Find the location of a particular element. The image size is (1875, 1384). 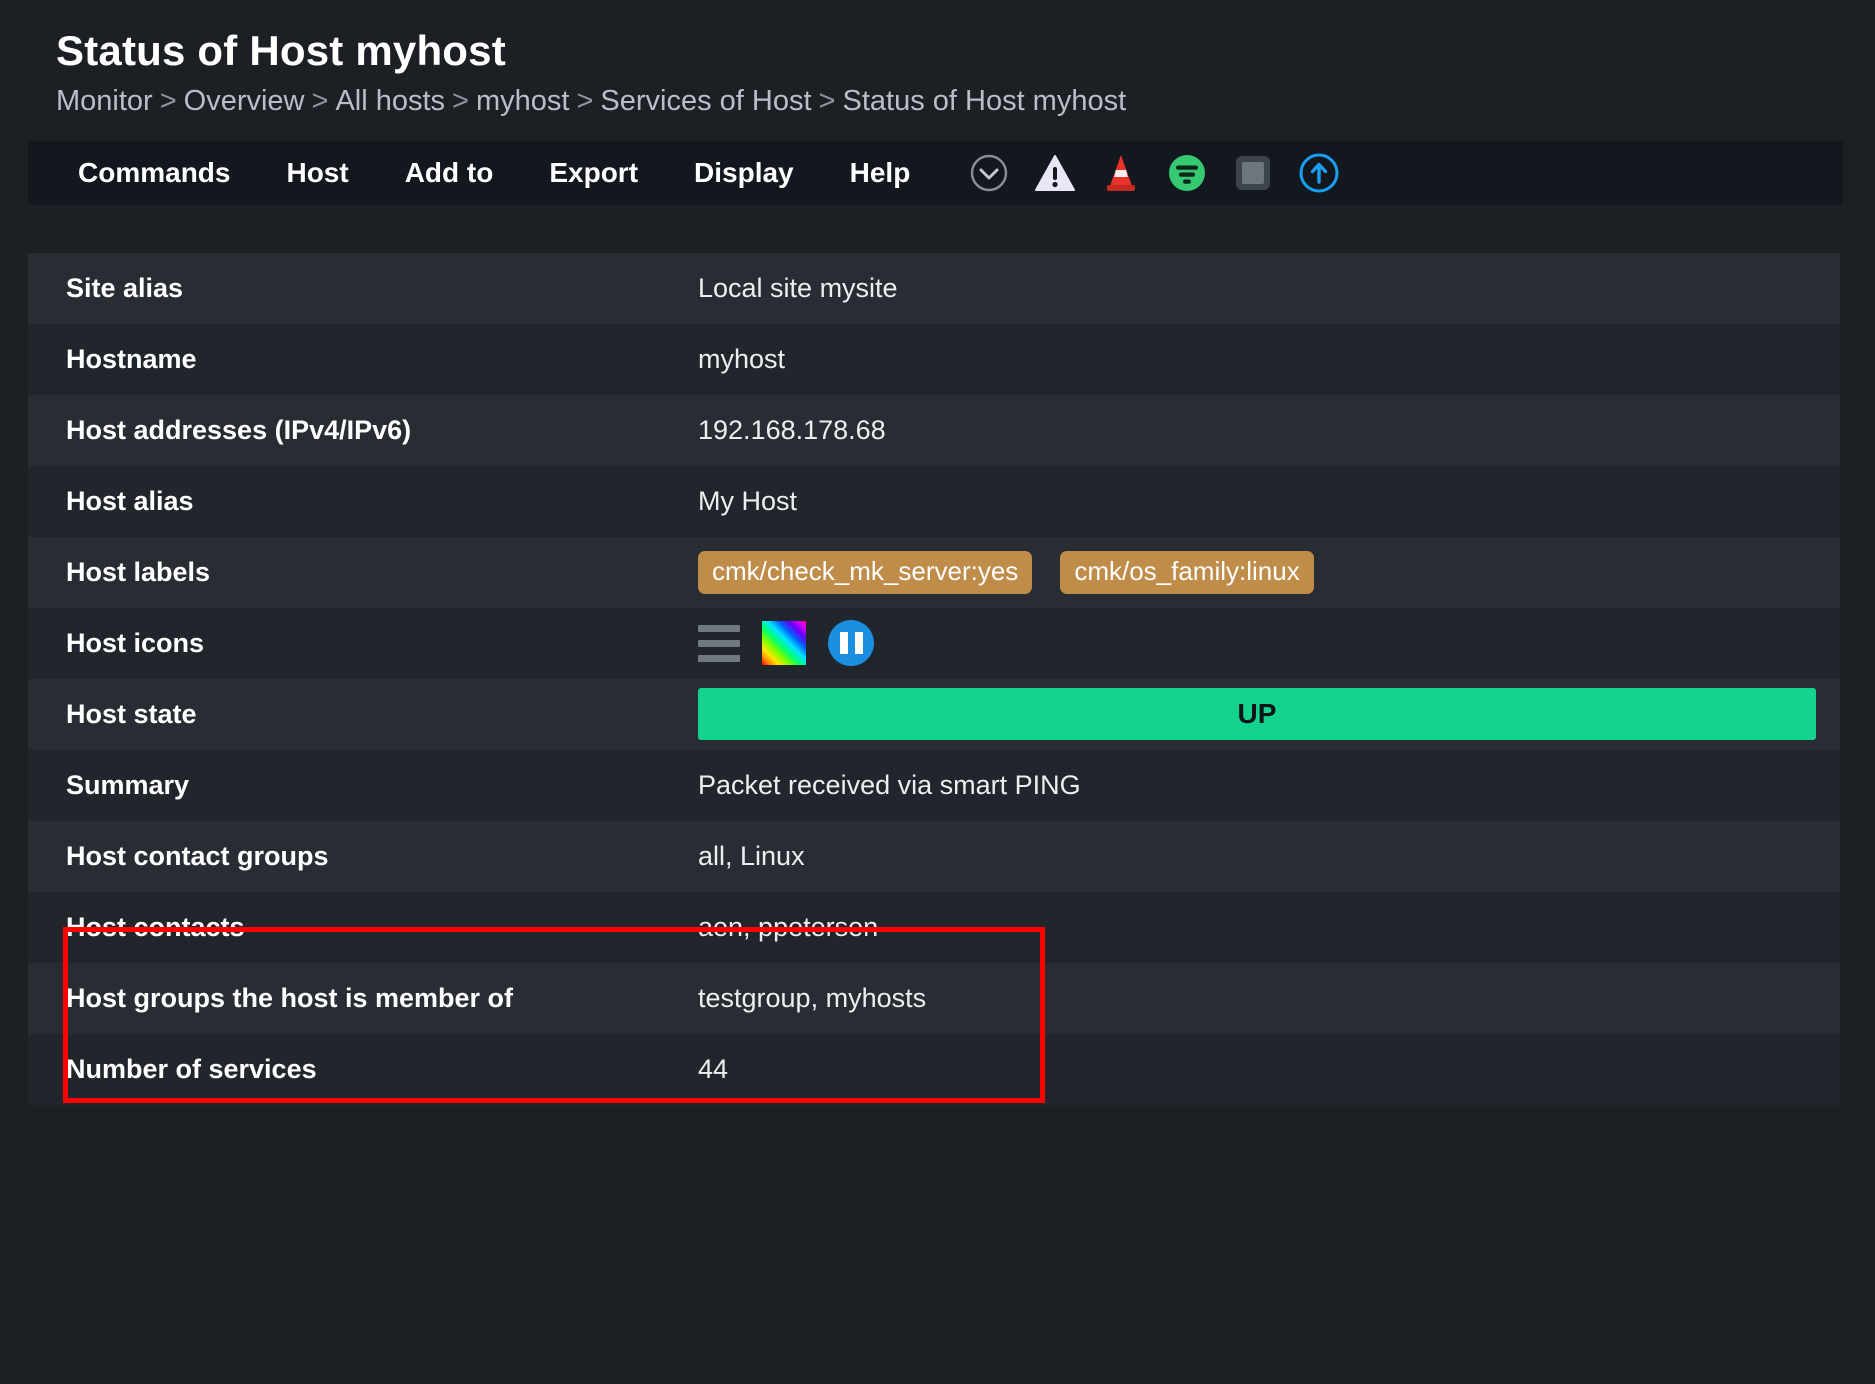

row-value-text: 192.168.178.68 is located at coordinates (792, 429).